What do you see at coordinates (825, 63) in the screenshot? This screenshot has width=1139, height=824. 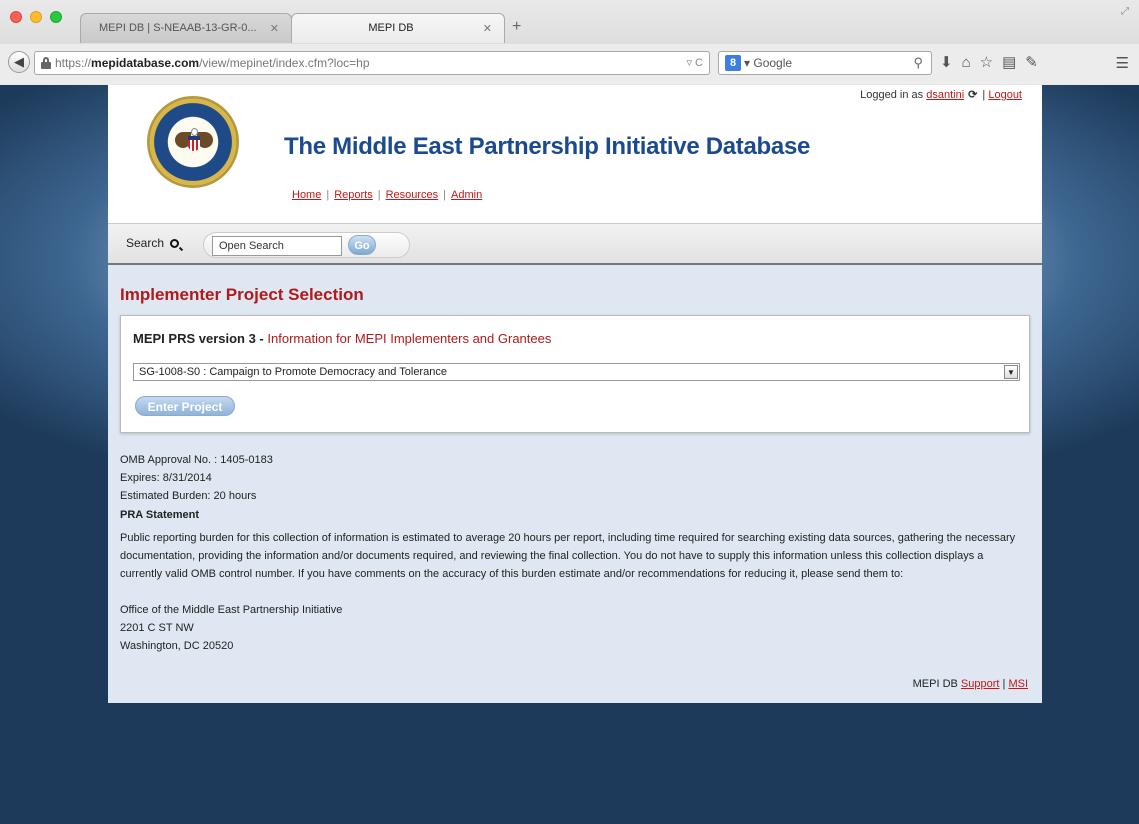 I see `browser-search-bar: 8 ▾ Google ⚲` at bounding box center [825, 63].